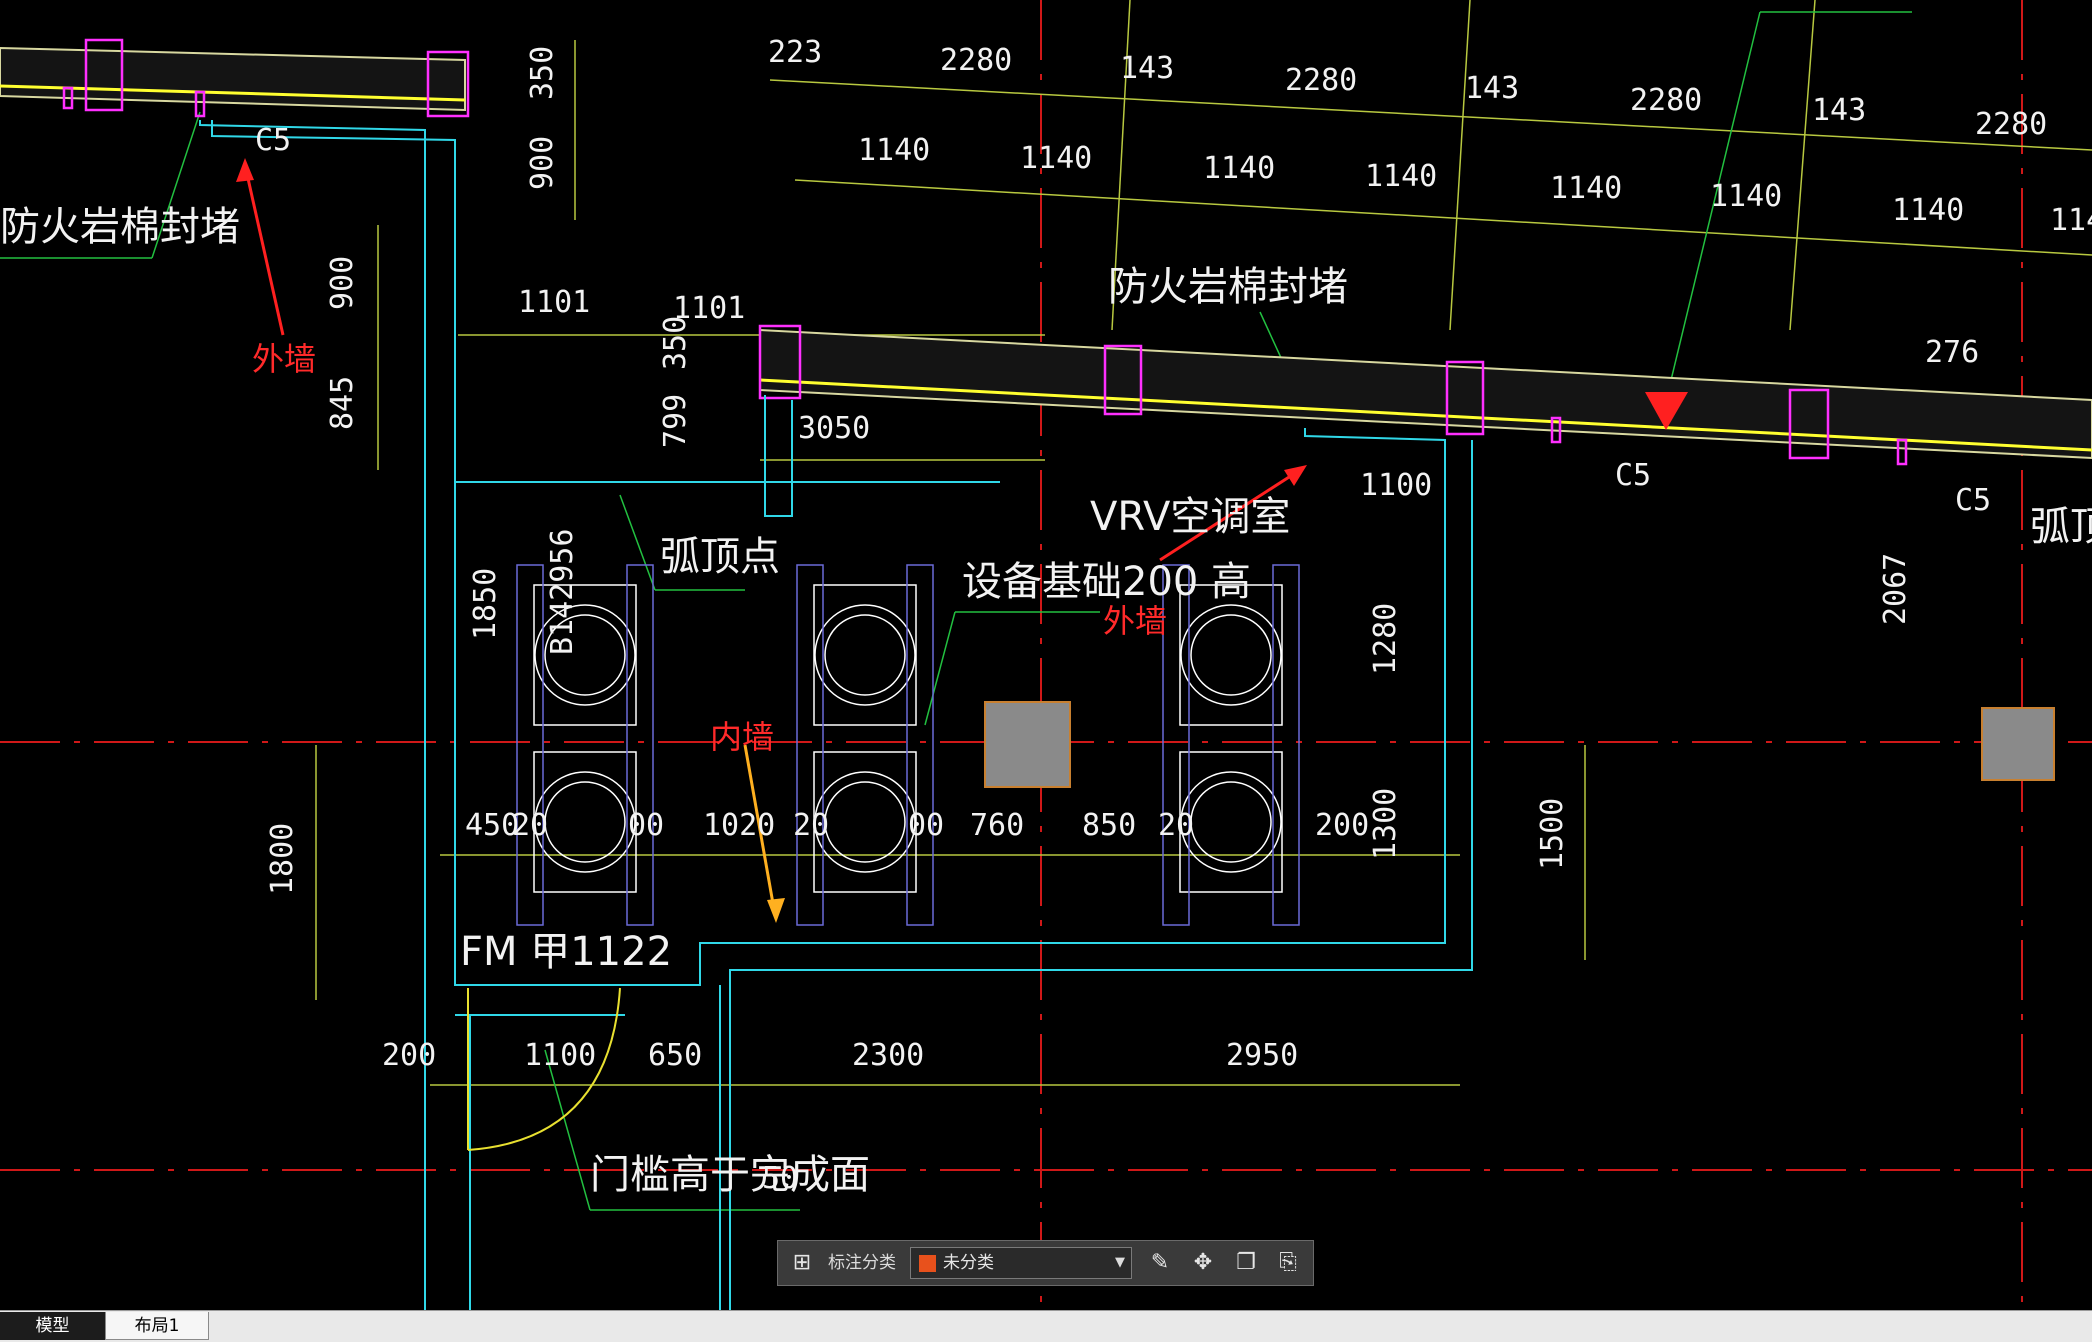  I want to click on inner-wall-annotation: 内墙, so click(742, 737).